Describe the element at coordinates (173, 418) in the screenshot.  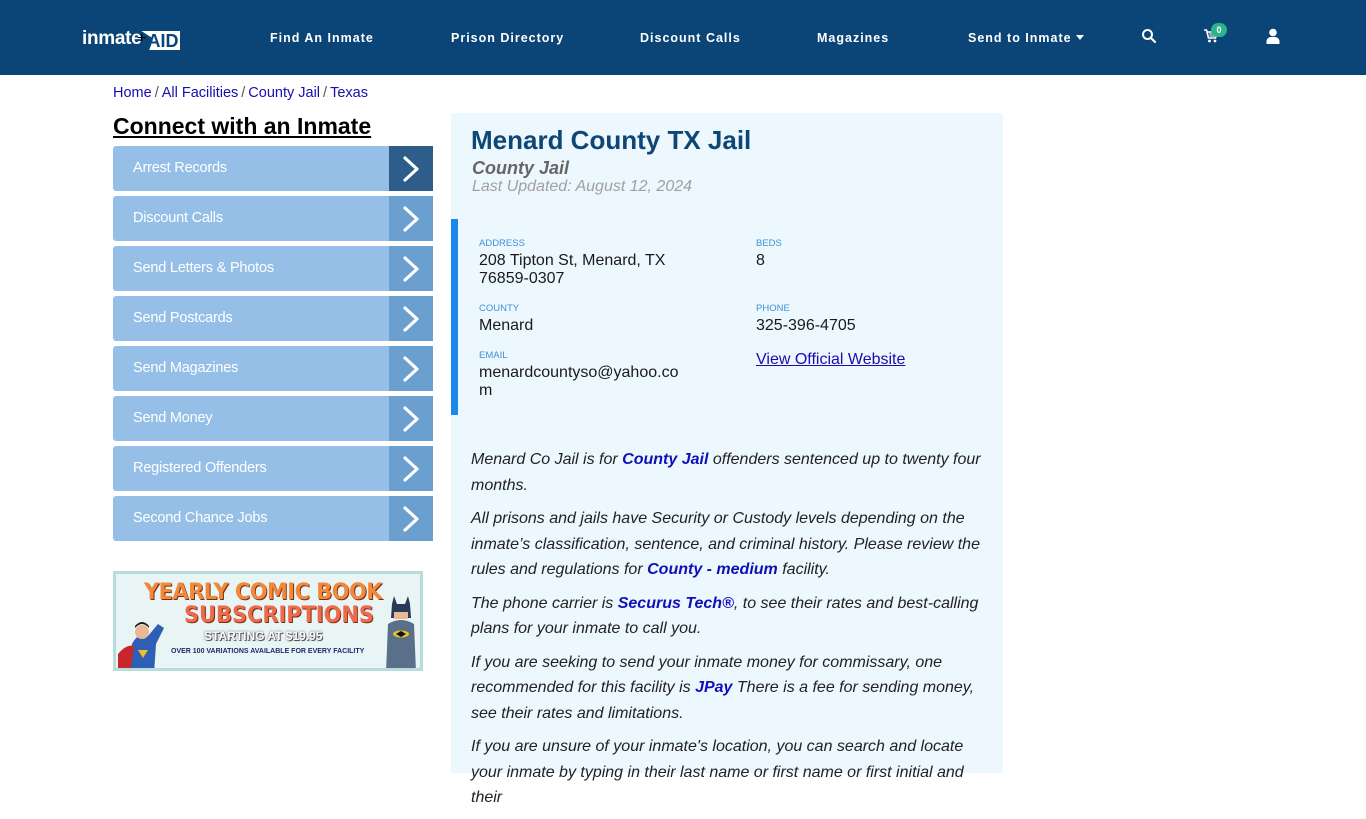
I see `sidebar-item-label: Send Money` at that location.